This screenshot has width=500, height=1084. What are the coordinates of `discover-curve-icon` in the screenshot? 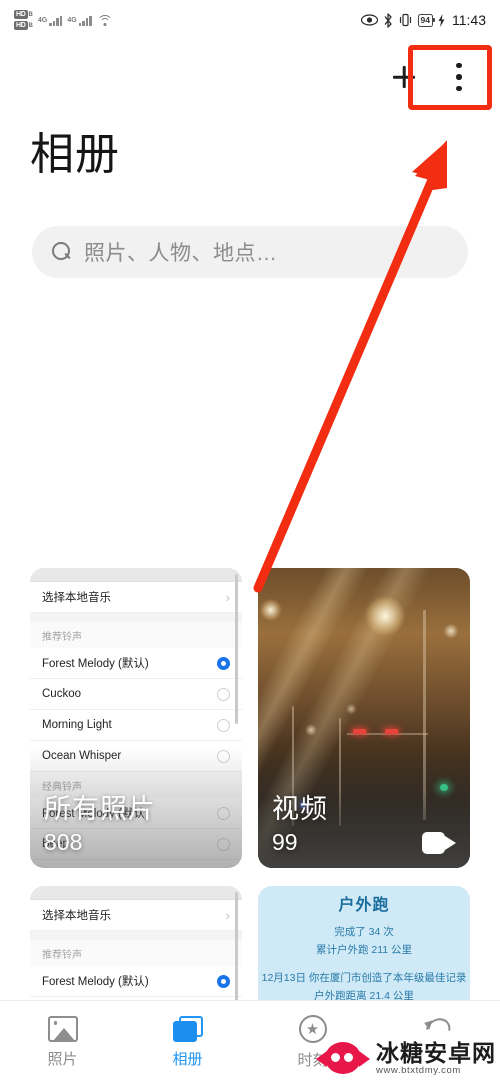 It's located at (437, 1030).